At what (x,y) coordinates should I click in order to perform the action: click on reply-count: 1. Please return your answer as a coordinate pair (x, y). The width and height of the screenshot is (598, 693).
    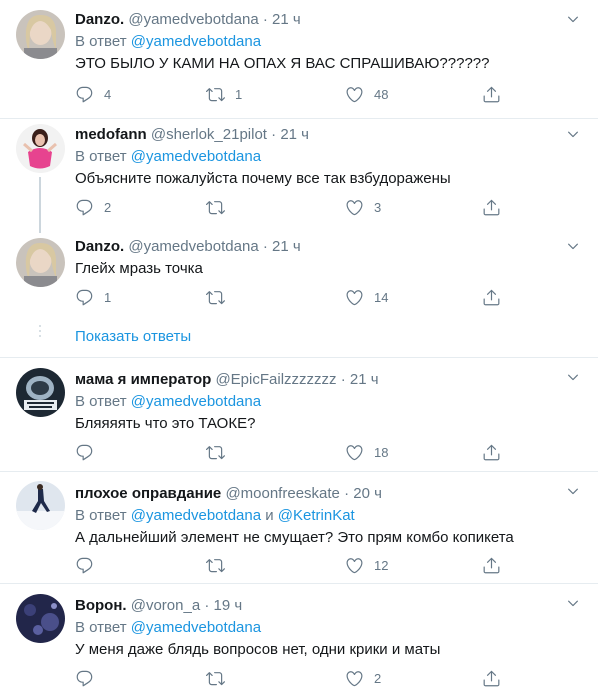
    Looking at the image, I should click on (108, 297).